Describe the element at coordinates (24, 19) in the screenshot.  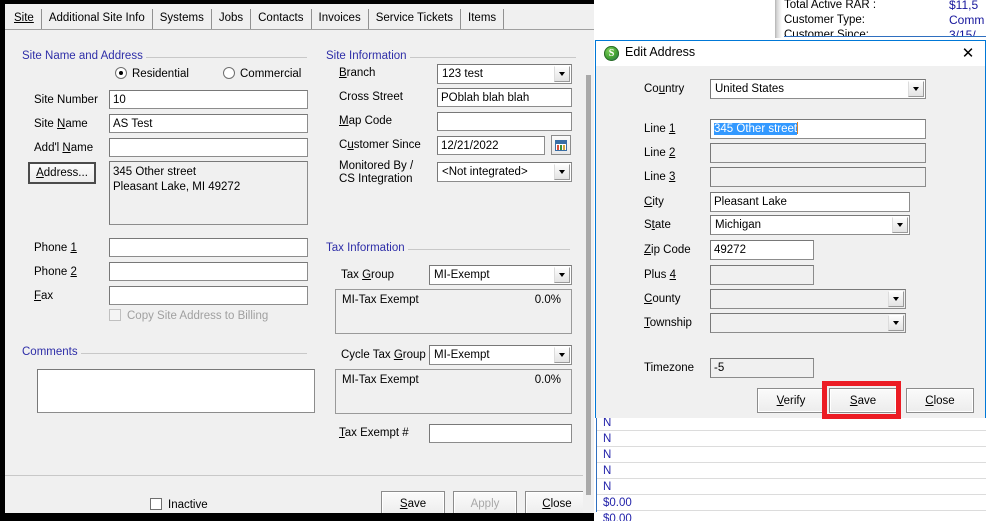
I see `tab-site: Site` at that location.